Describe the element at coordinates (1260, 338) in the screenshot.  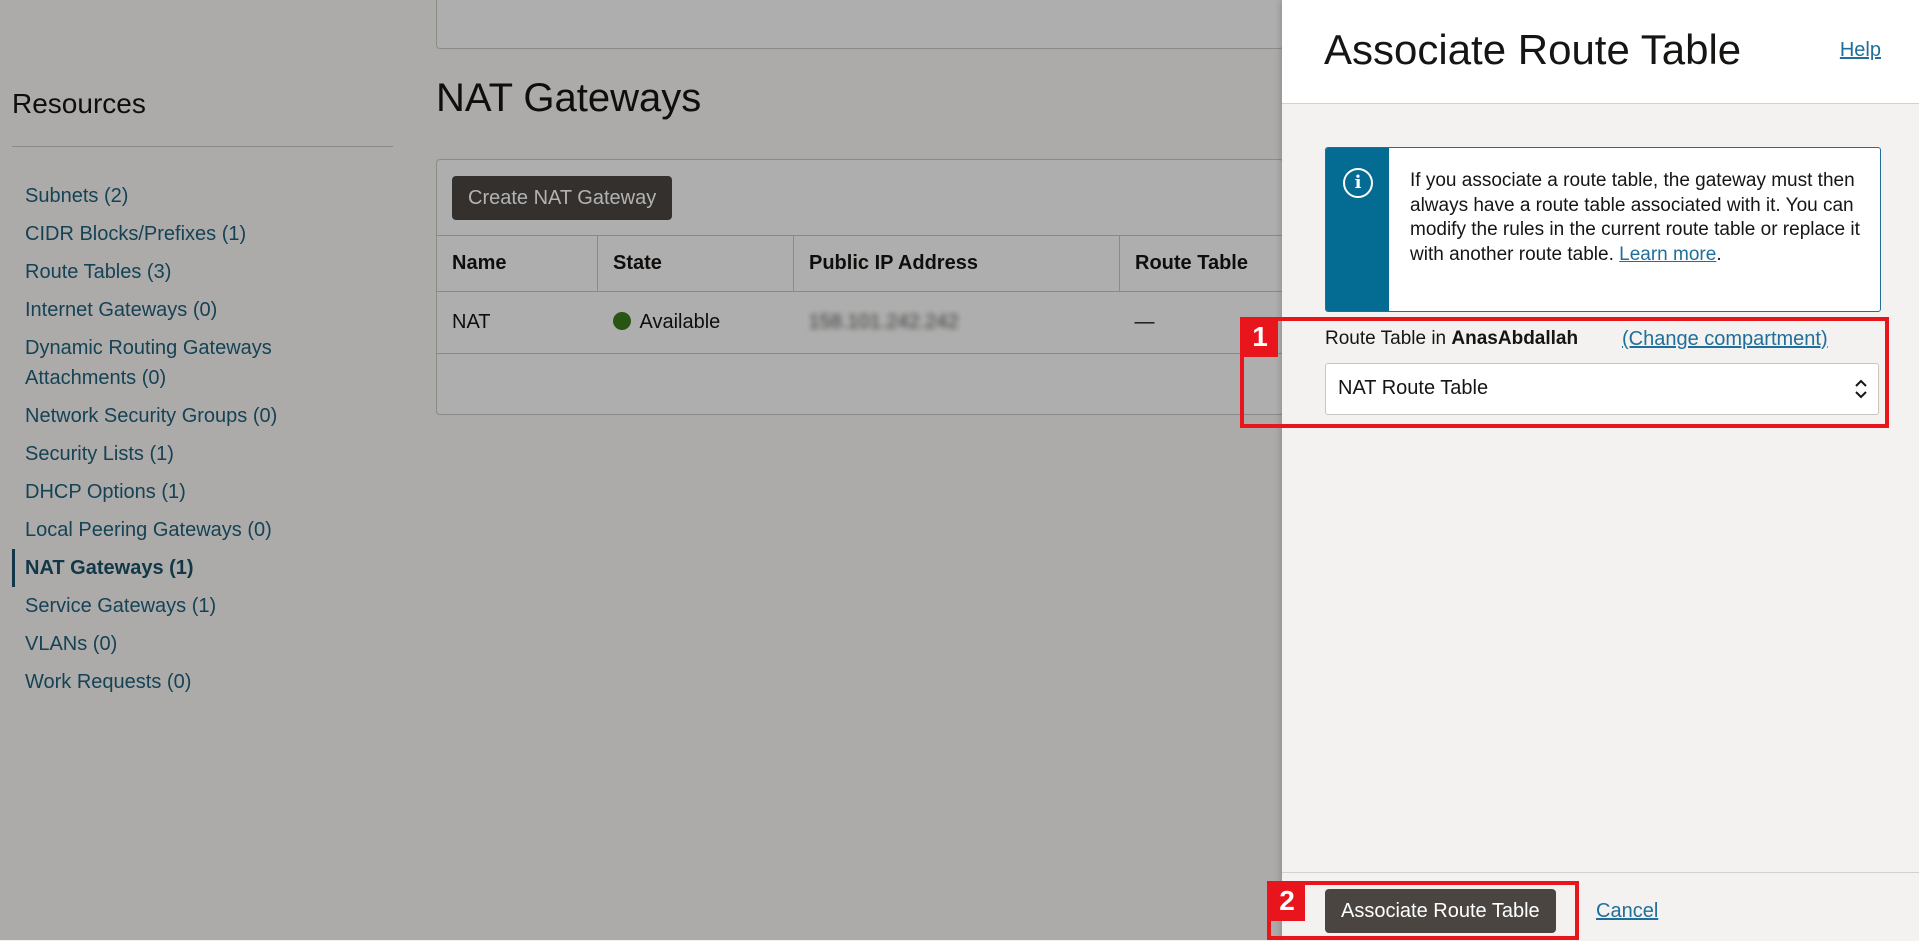
I see `step-1-badge: 1` at that location.